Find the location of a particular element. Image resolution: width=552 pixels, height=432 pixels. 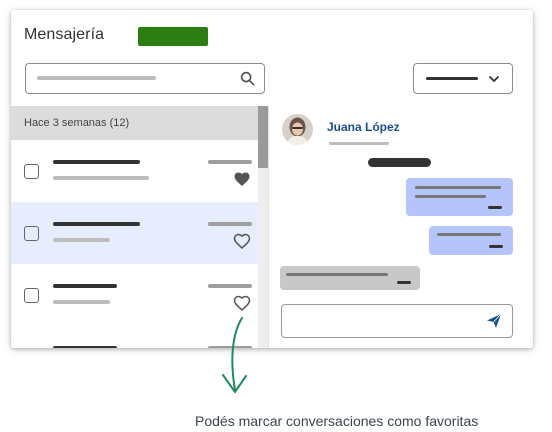

send-icon is located at coordinates (494, 321).